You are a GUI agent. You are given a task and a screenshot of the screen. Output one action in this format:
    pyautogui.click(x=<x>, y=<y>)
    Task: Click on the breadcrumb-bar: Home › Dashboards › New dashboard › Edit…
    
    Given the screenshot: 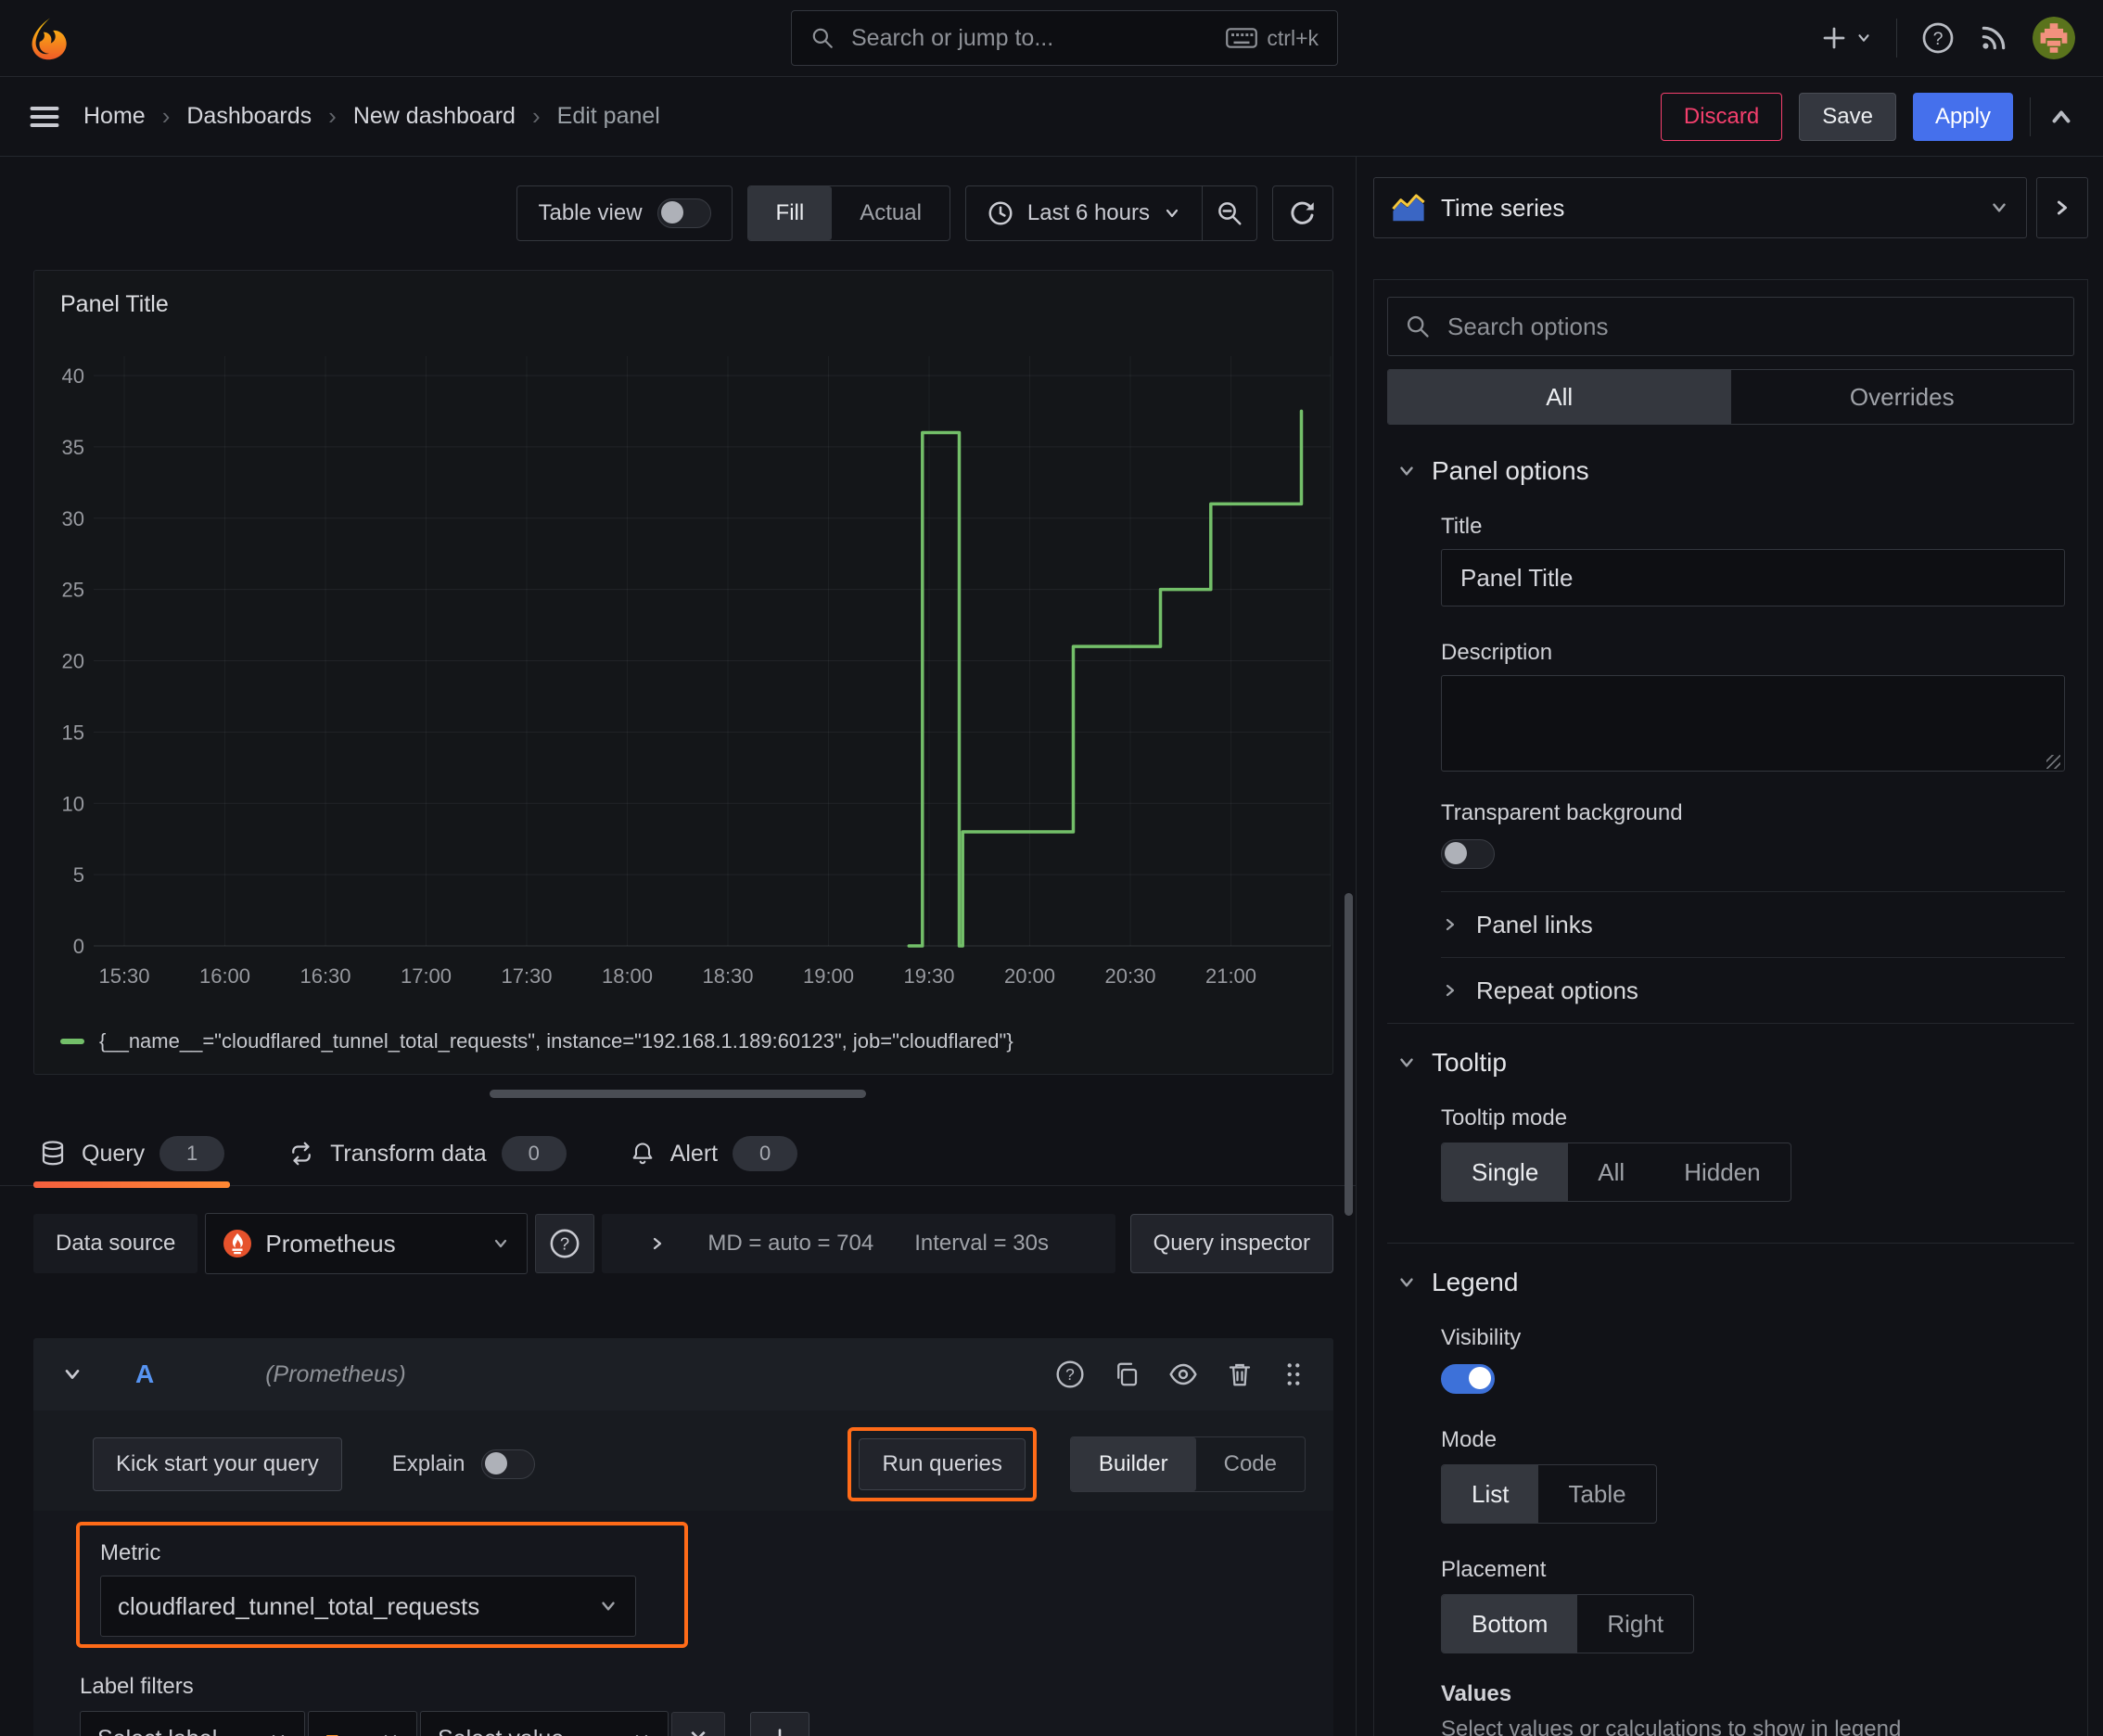 What is the action you would take?
    pyautogui.click(x=1051, y=117)
    